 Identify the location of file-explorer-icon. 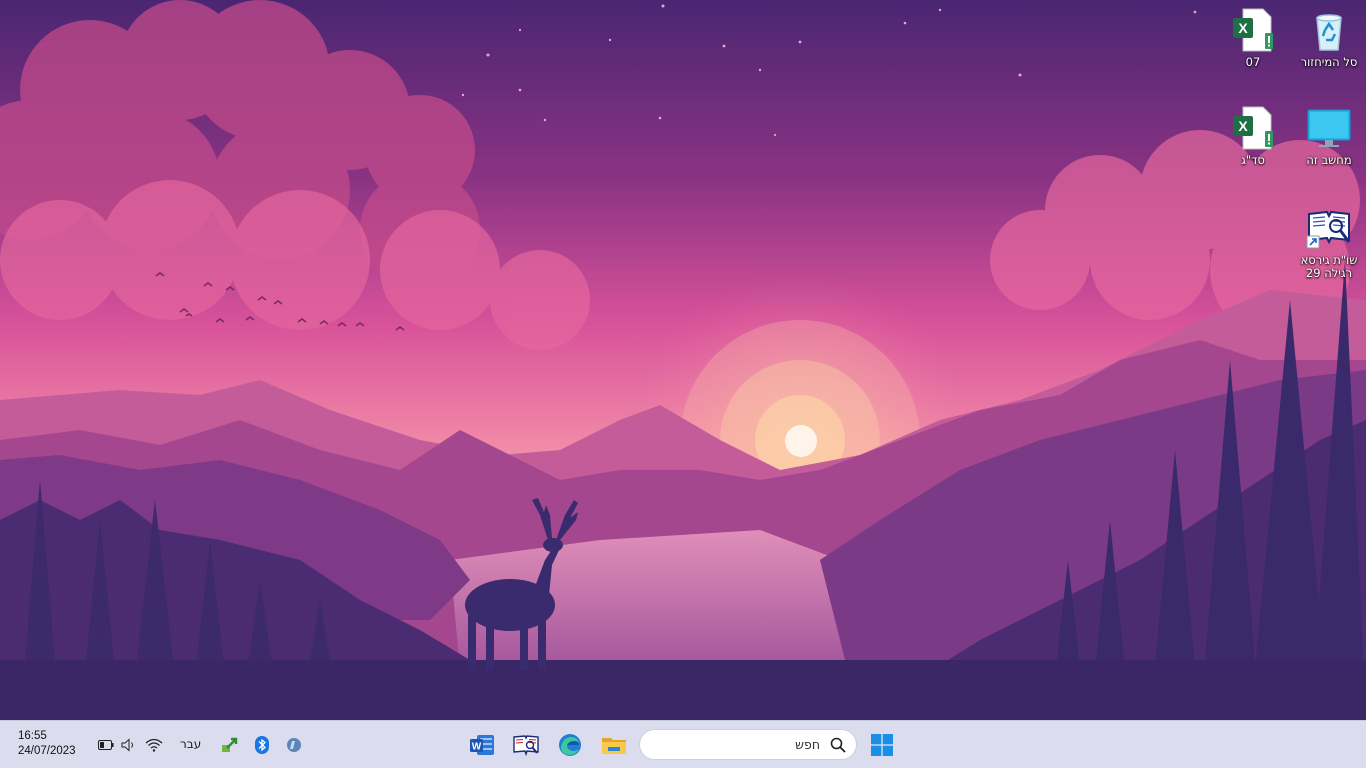
(614, 745).